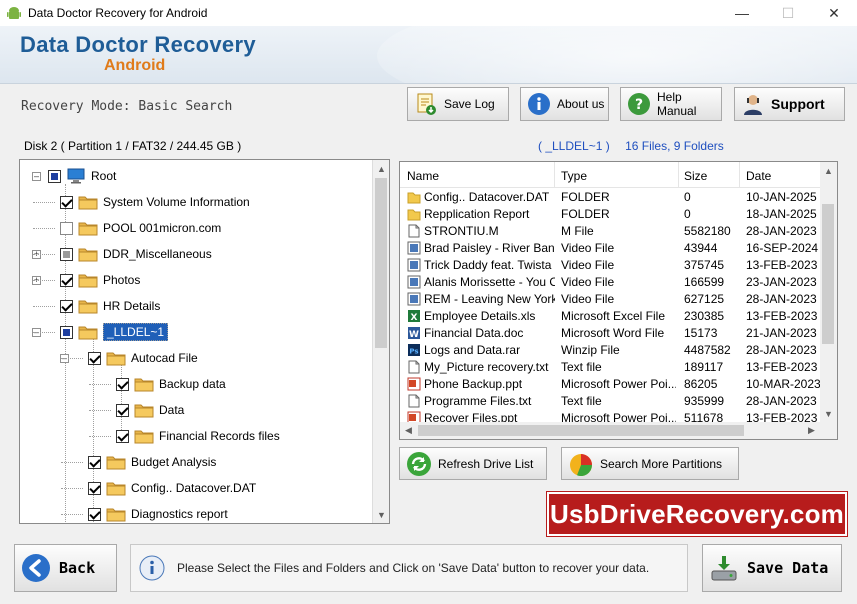  Describe the element at coordinates (127, 228) in the screenshot. I see `tree-node: POOL 001micron.com` at that location.